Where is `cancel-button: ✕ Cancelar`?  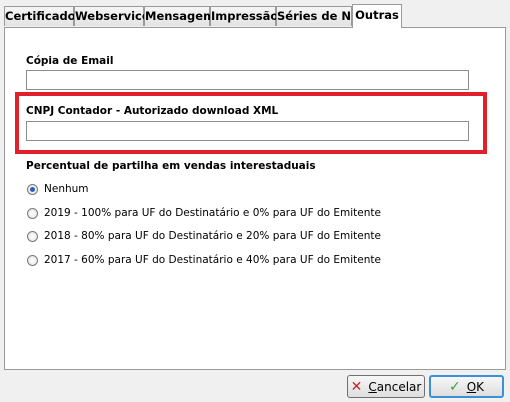 cancel-button: ✕ Cancelar is located at coordinates (386, 386).